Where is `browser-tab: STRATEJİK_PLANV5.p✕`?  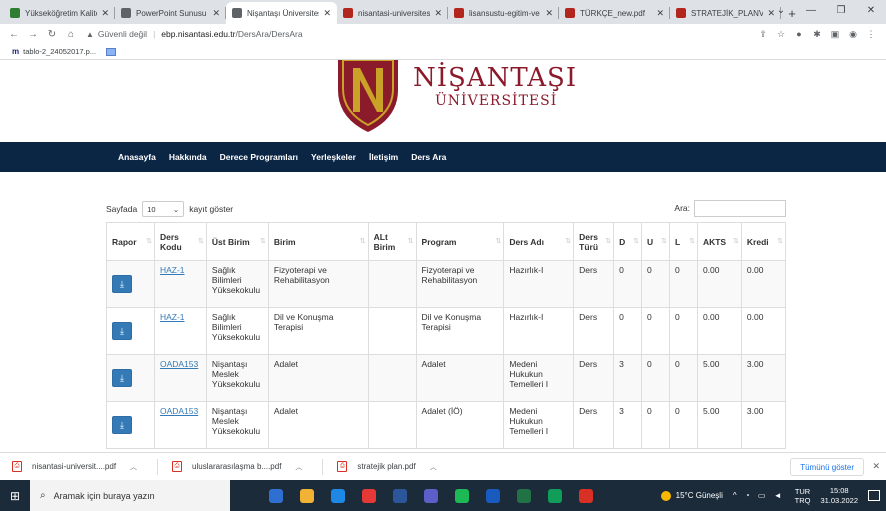
browser-tab: STRATEJİK_PLANV5.p✕ is located at coordinates (725, 13).